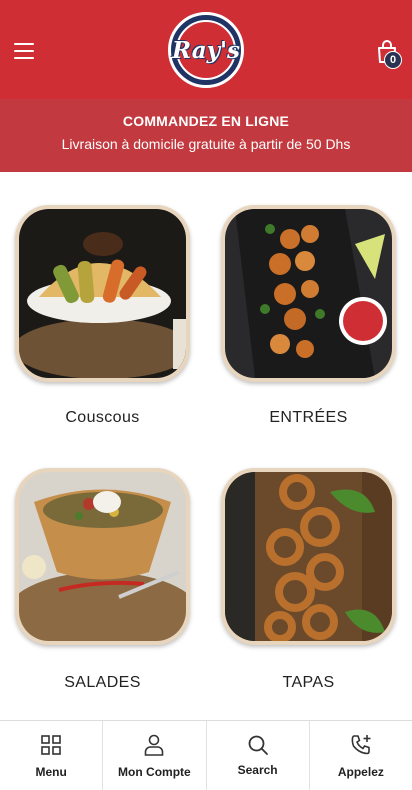  I want to click on cart-button: 0, so click(387, 53).